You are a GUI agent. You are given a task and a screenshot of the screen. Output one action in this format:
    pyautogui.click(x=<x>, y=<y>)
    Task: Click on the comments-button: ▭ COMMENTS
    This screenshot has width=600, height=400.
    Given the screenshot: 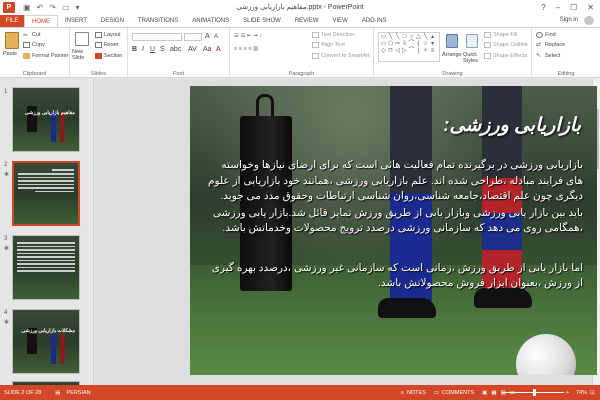 What is the action you would take?
    pyautogui.click(x=454, y=393)
    